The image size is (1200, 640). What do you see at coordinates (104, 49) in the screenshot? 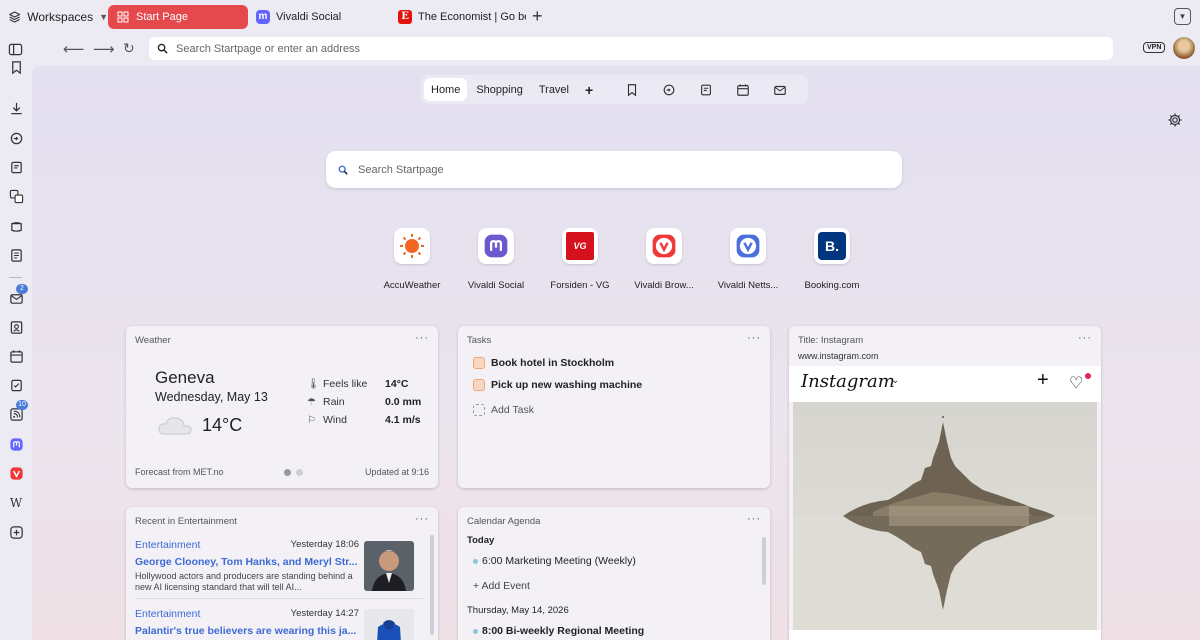
I see `forward-button: ⟶` at bounding box center [104, 49].